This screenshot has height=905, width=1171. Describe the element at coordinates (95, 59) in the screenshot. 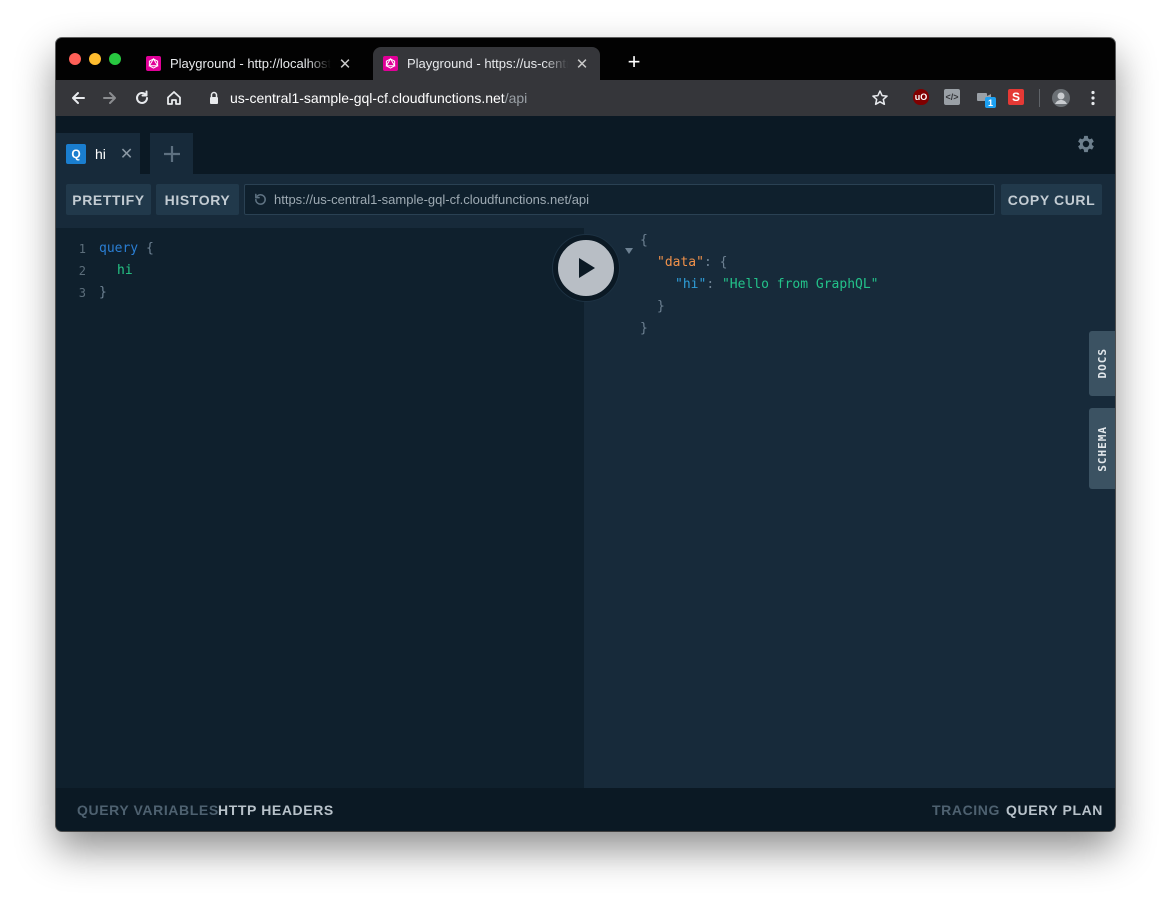

I see `minimize-window-button` at that location.